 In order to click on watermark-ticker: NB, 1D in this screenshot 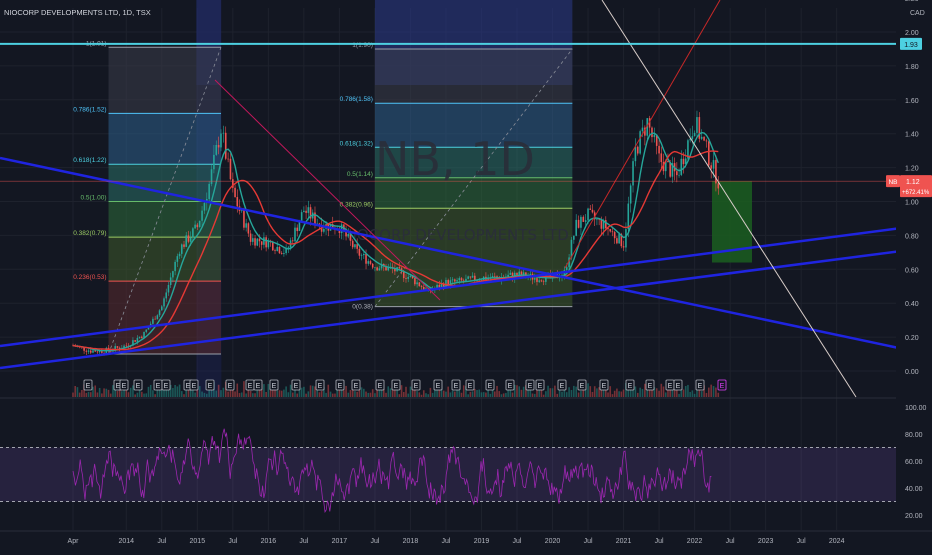, I will do `click(455, 159)`.